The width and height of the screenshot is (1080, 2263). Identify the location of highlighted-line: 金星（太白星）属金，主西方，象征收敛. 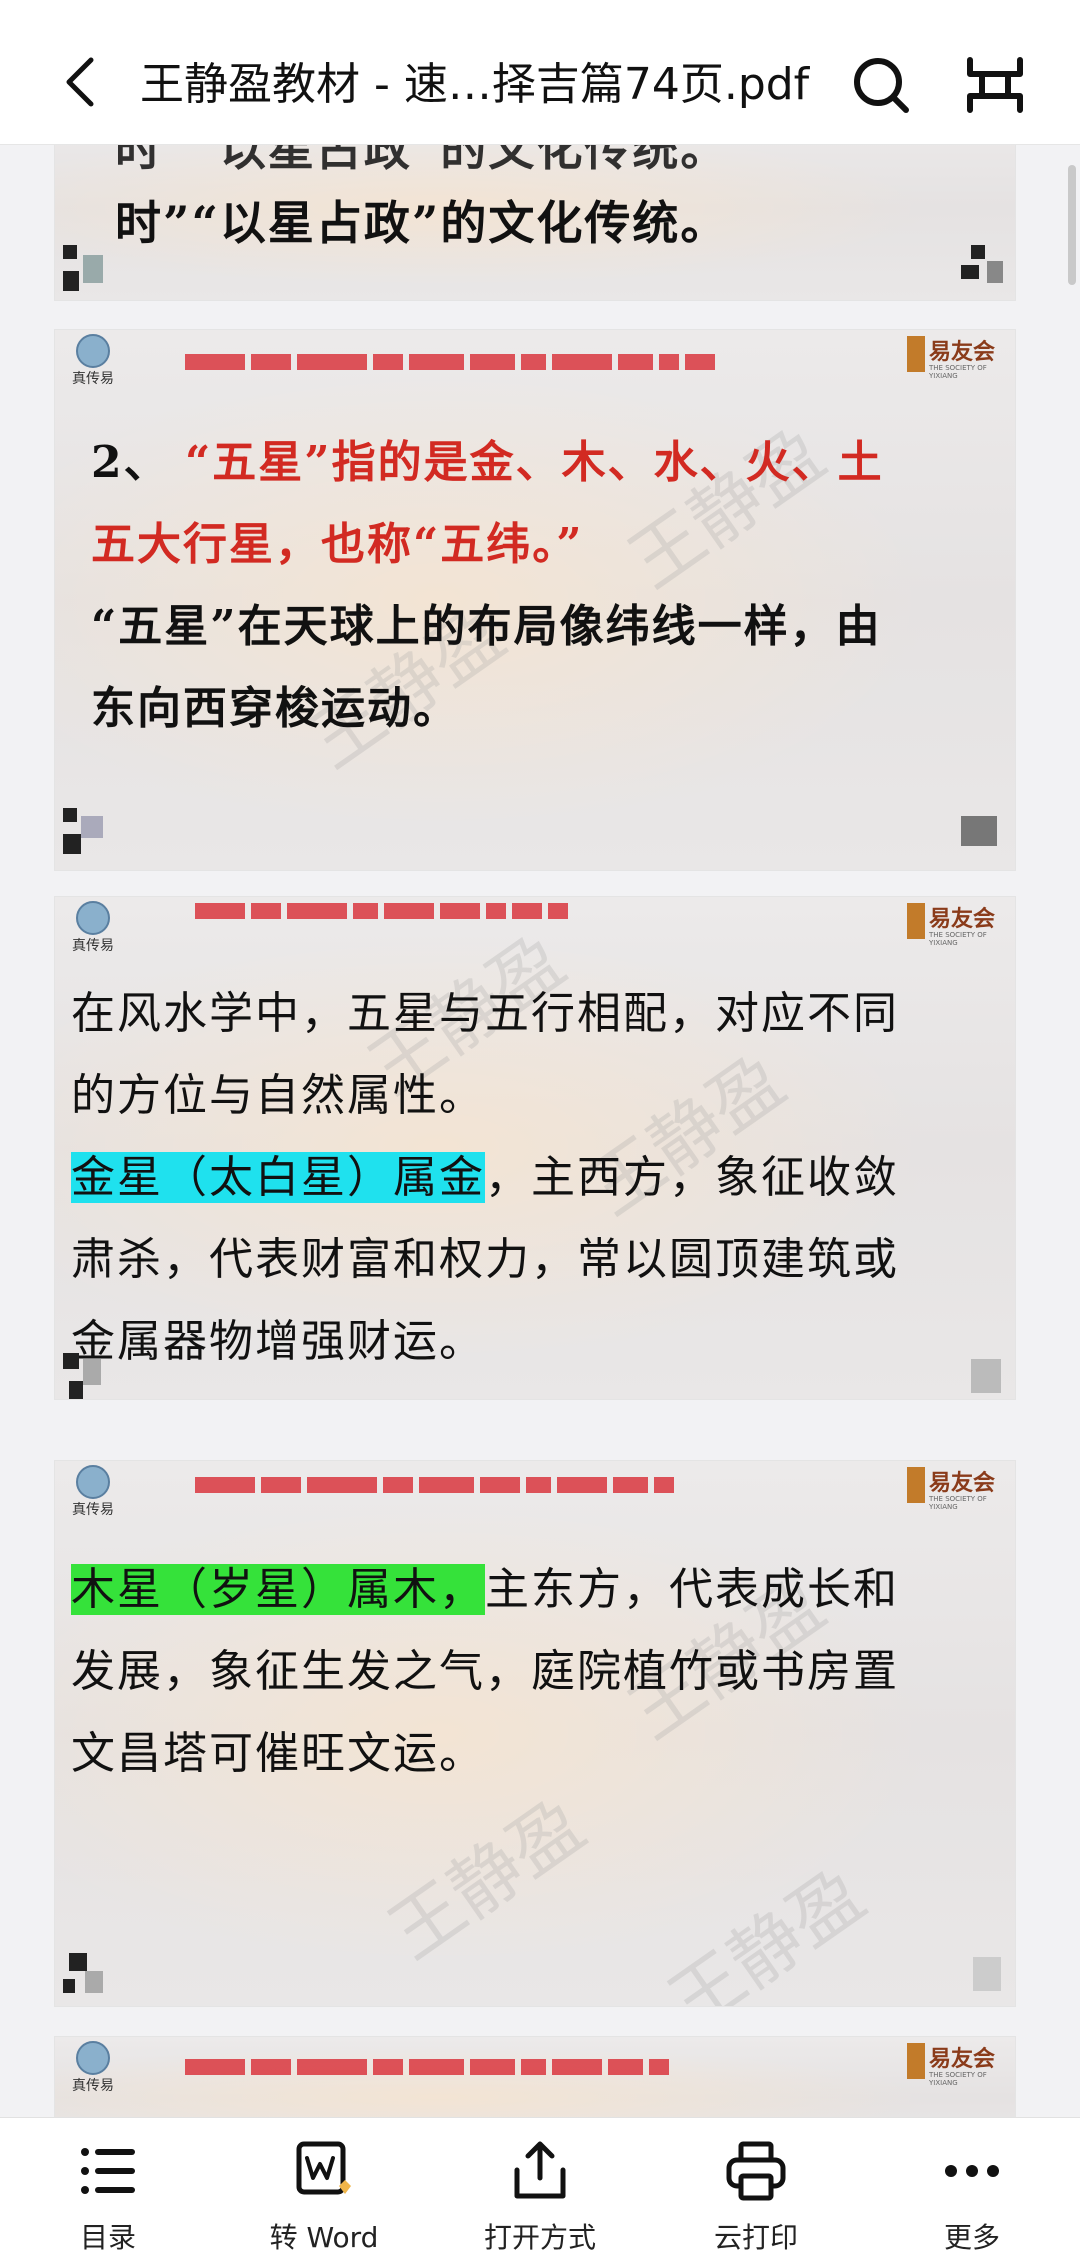
(485, 1173).